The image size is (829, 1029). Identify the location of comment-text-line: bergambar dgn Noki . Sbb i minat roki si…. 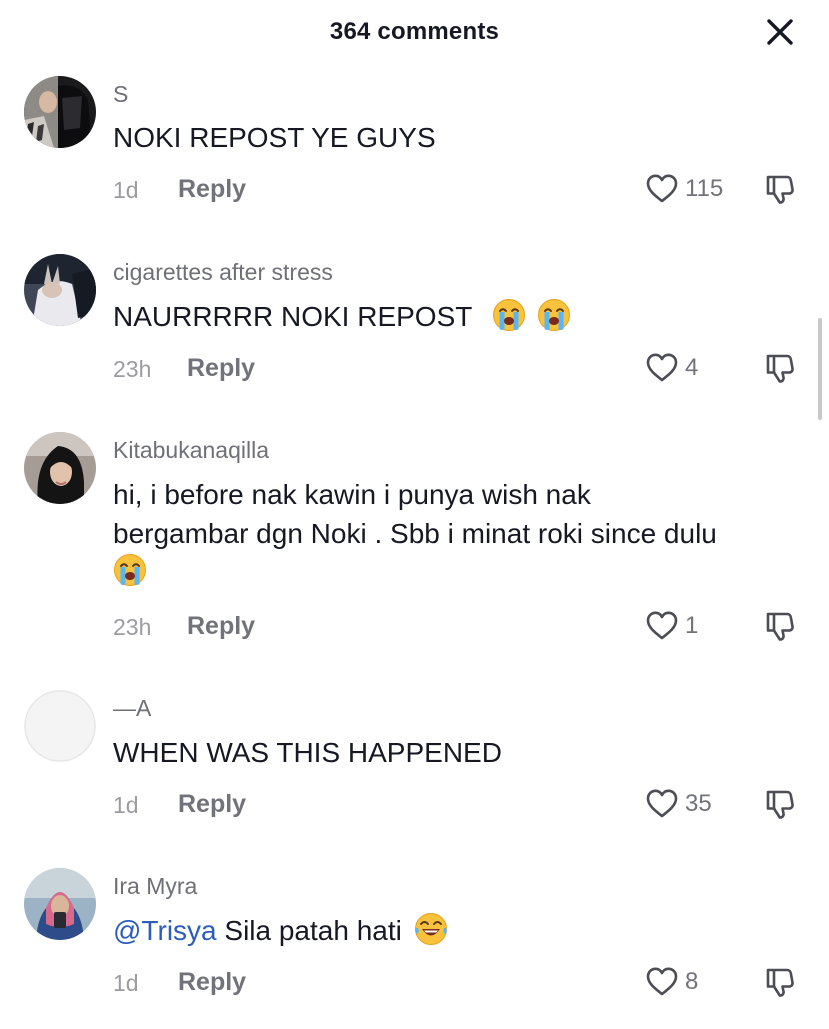
(415, 533).